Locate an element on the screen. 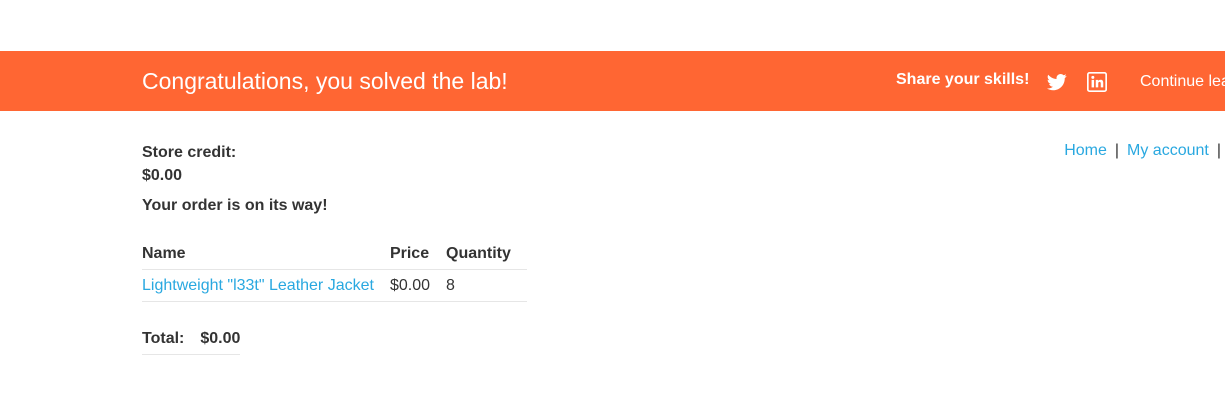 The height and width of the screenshot is (413, 1225). column-header-name: Name is located at coordinates (266, 254).